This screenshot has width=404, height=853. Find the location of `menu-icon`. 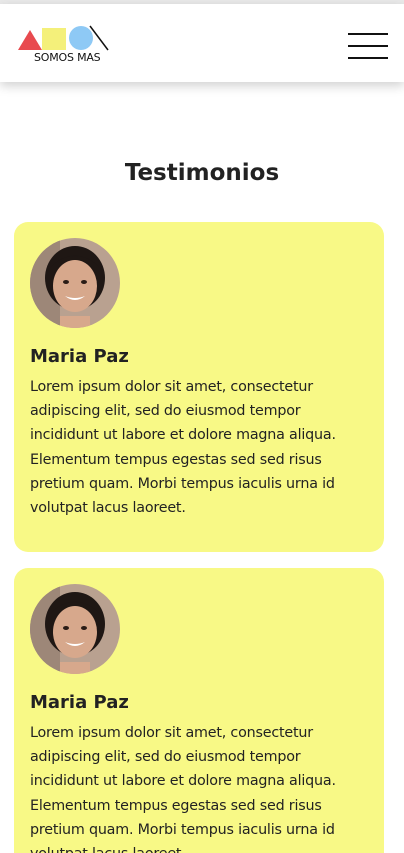

menu-icon is located at coordinates (368, 46).